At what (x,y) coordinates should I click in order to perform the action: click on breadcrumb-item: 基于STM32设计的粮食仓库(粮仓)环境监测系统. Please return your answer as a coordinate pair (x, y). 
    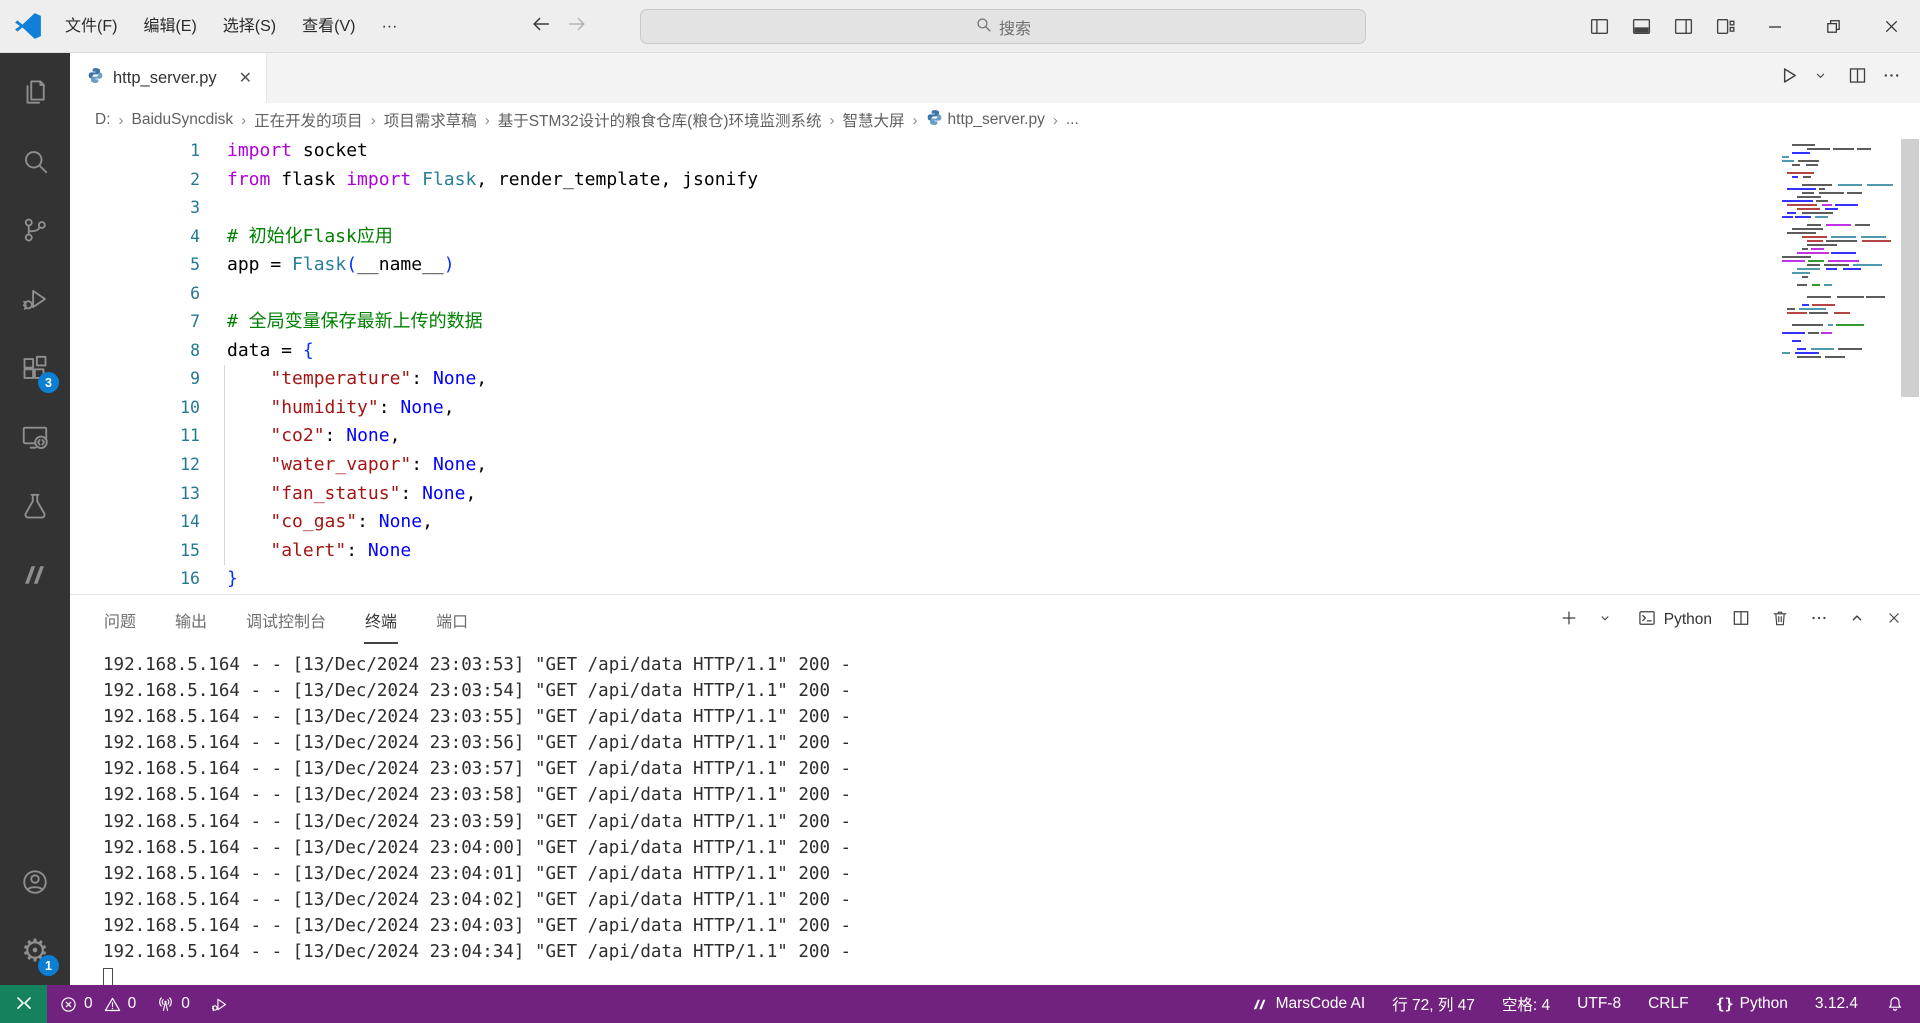
    Looking at the image, I should click on (660, 120).